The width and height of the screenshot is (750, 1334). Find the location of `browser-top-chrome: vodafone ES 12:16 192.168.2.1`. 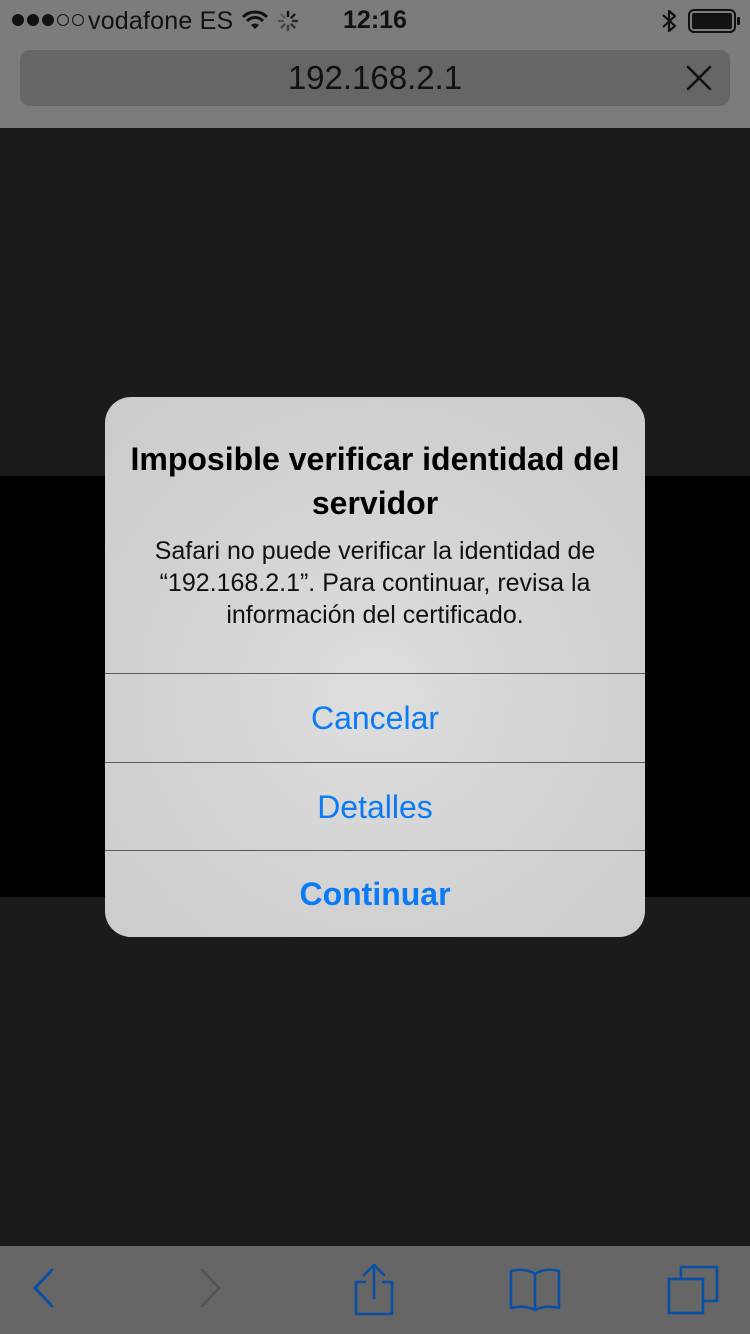

browser-top-chrome: vodafone ES 12:16 192.168.2.1 is located at coordinates (375, 64).